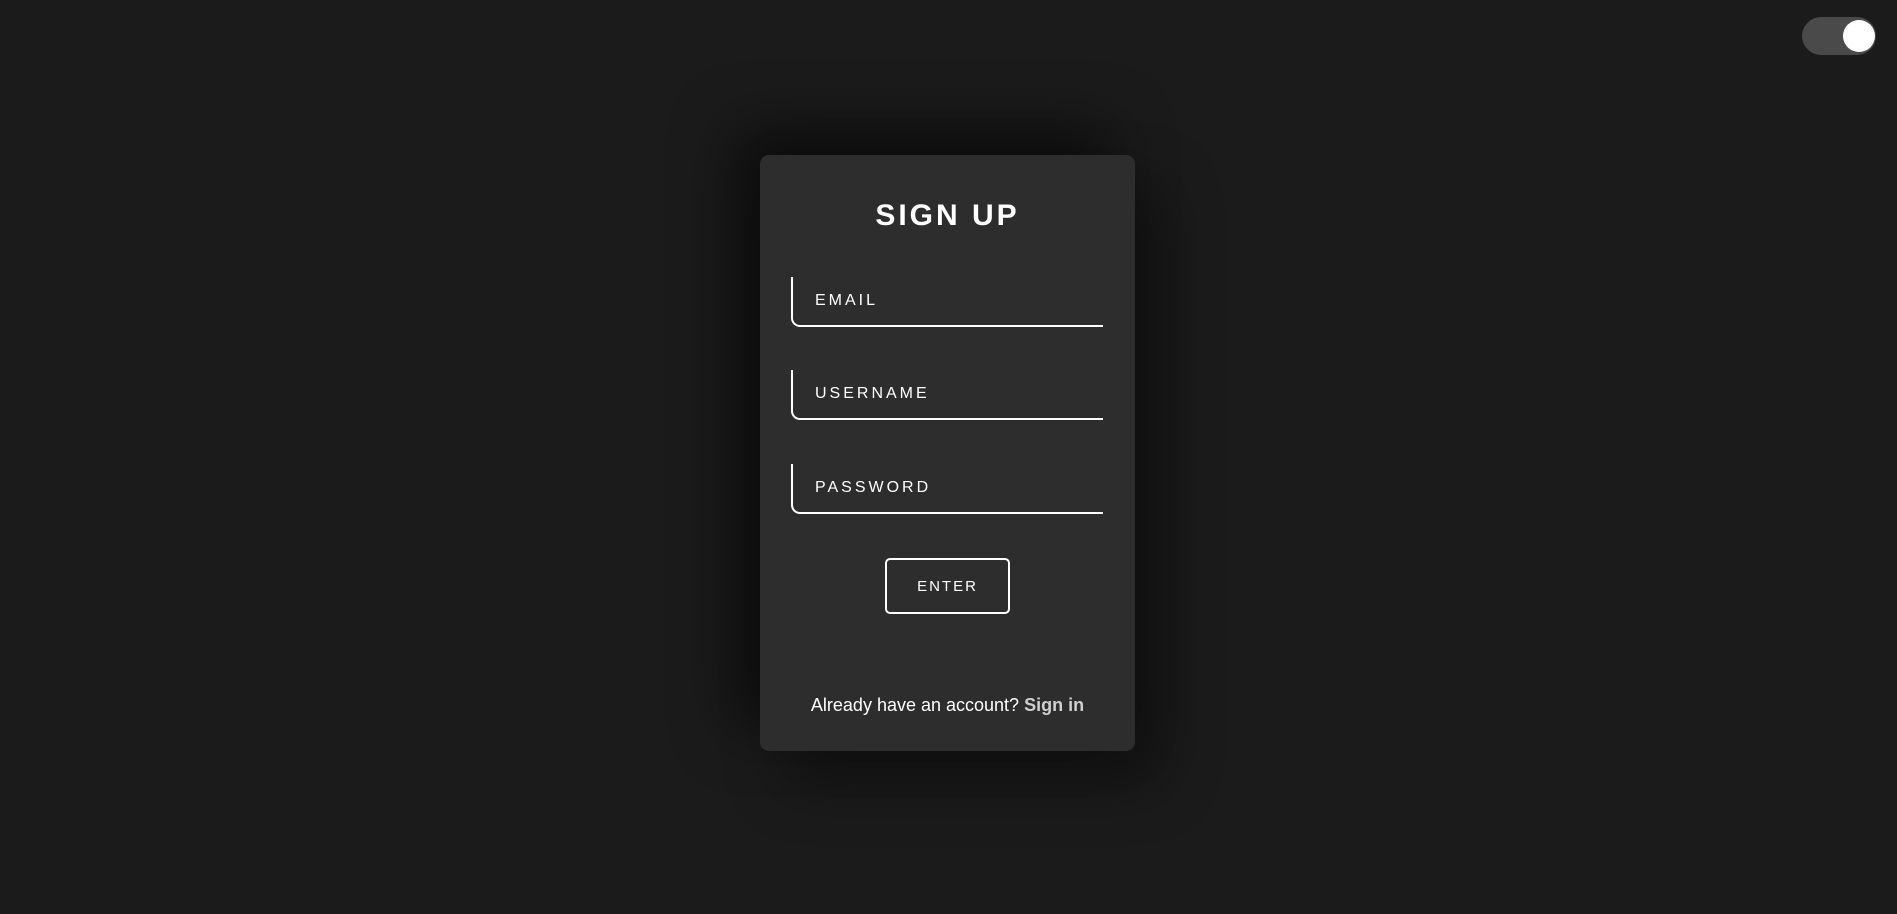 This screenshot has height=914, width=1897. I want to click on signin-prompt-text: Already have an account?, so click(915, 705).